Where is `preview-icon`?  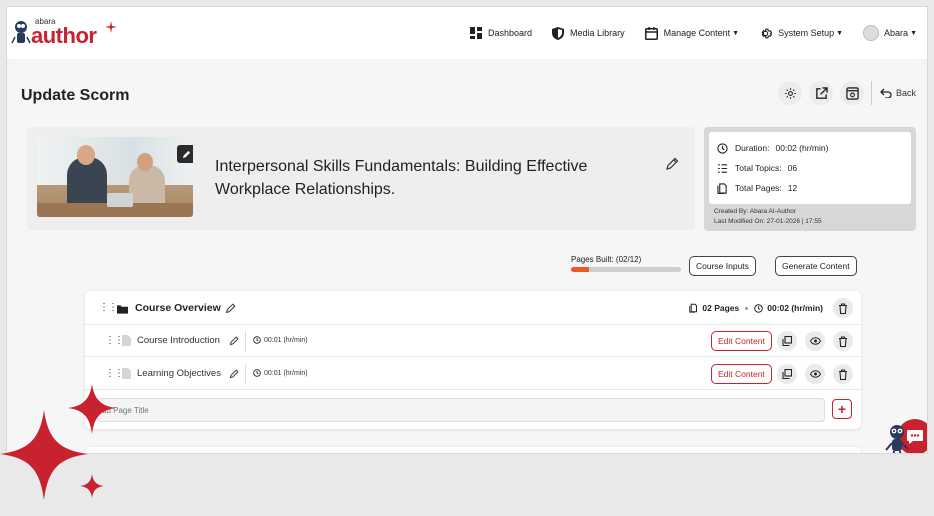 preview-icon is located at coordinates (852, 93).